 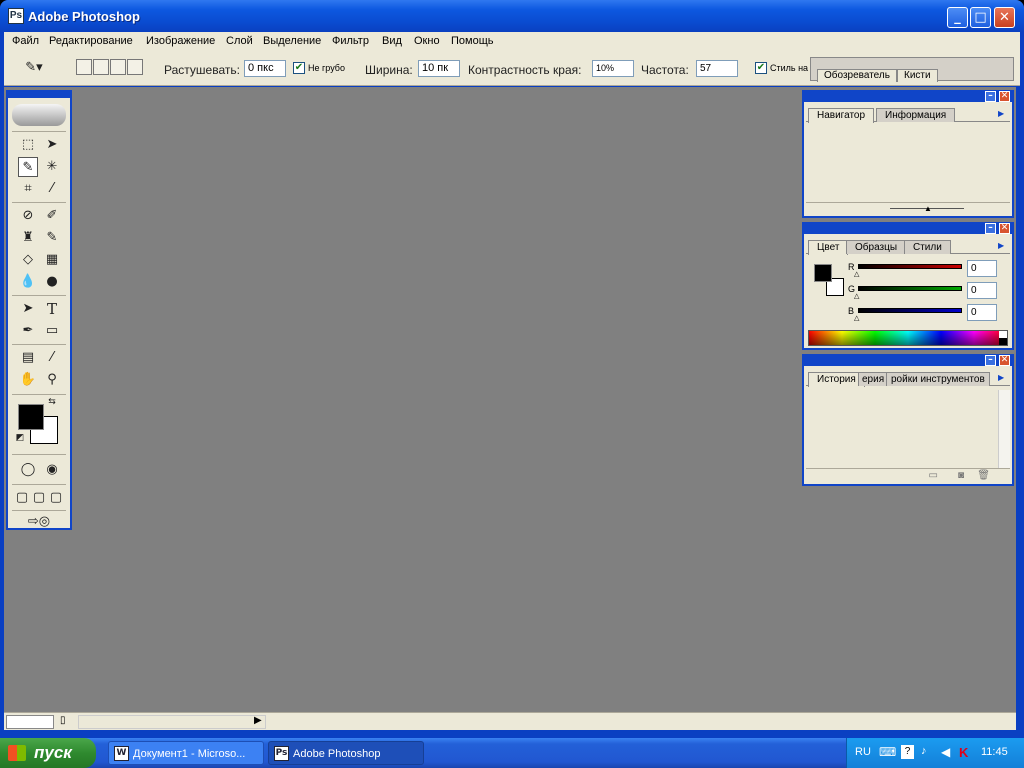 What do you see at coordinates (887, 752) in the screenshot?
I see `keyboard-icon: ⌨` at bounding box center [887, 752].